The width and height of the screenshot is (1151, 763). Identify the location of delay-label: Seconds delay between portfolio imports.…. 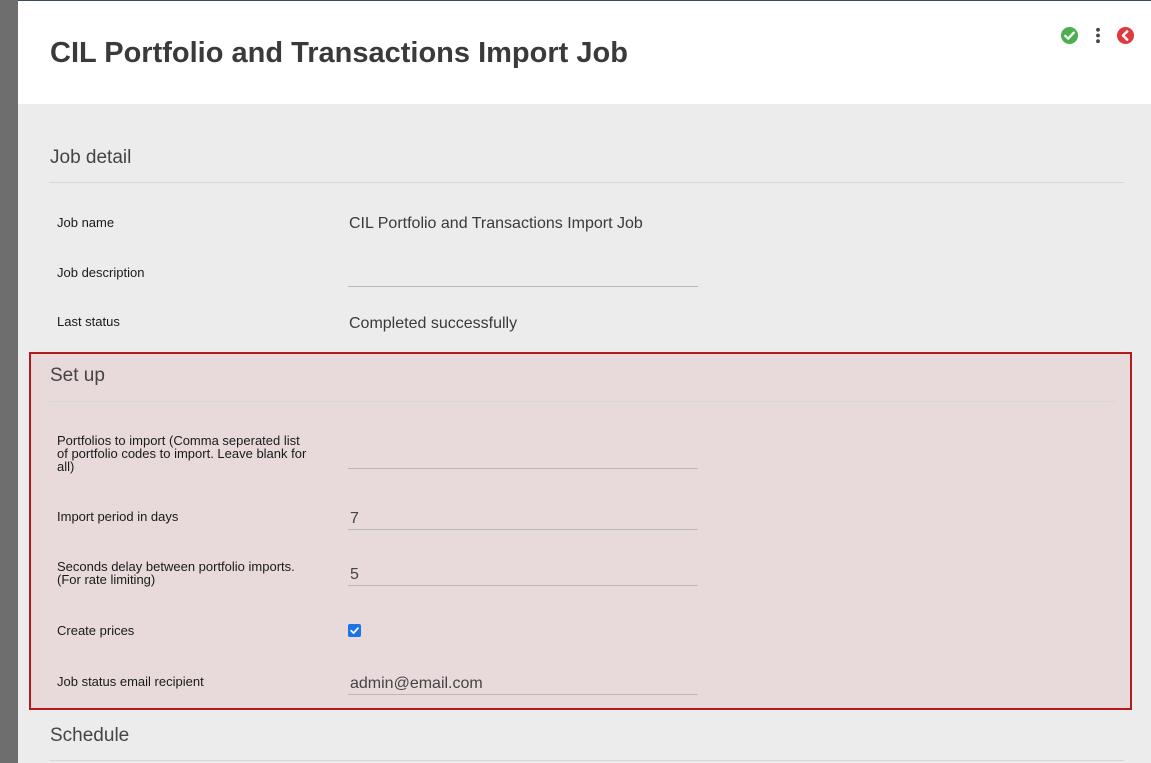
(176, 573).